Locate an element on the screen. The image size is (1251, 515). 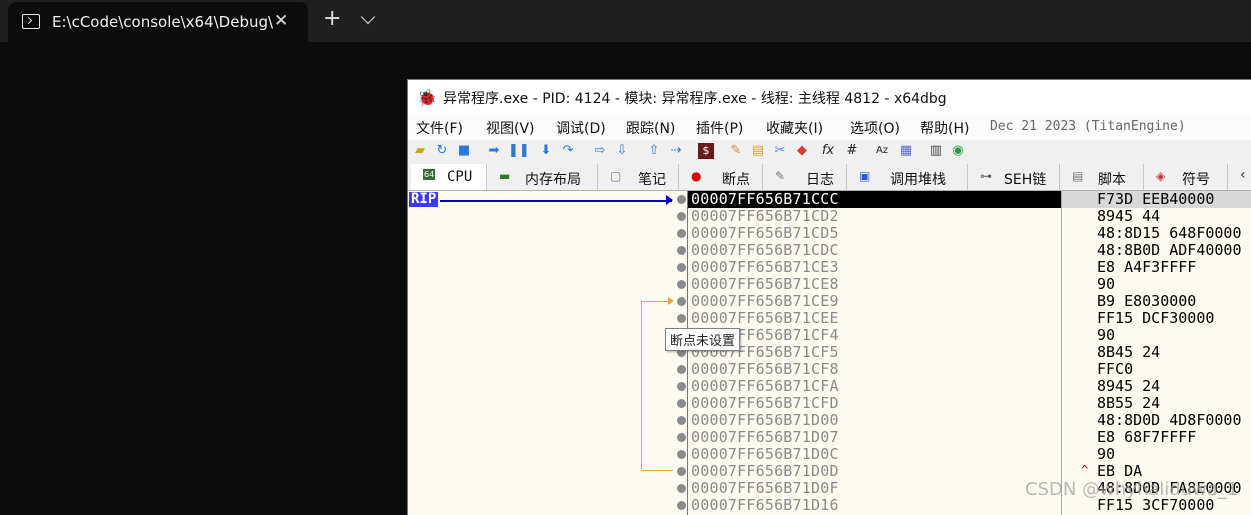
menu-trace: 跟踪(N) is located at coordinates (650, 128).